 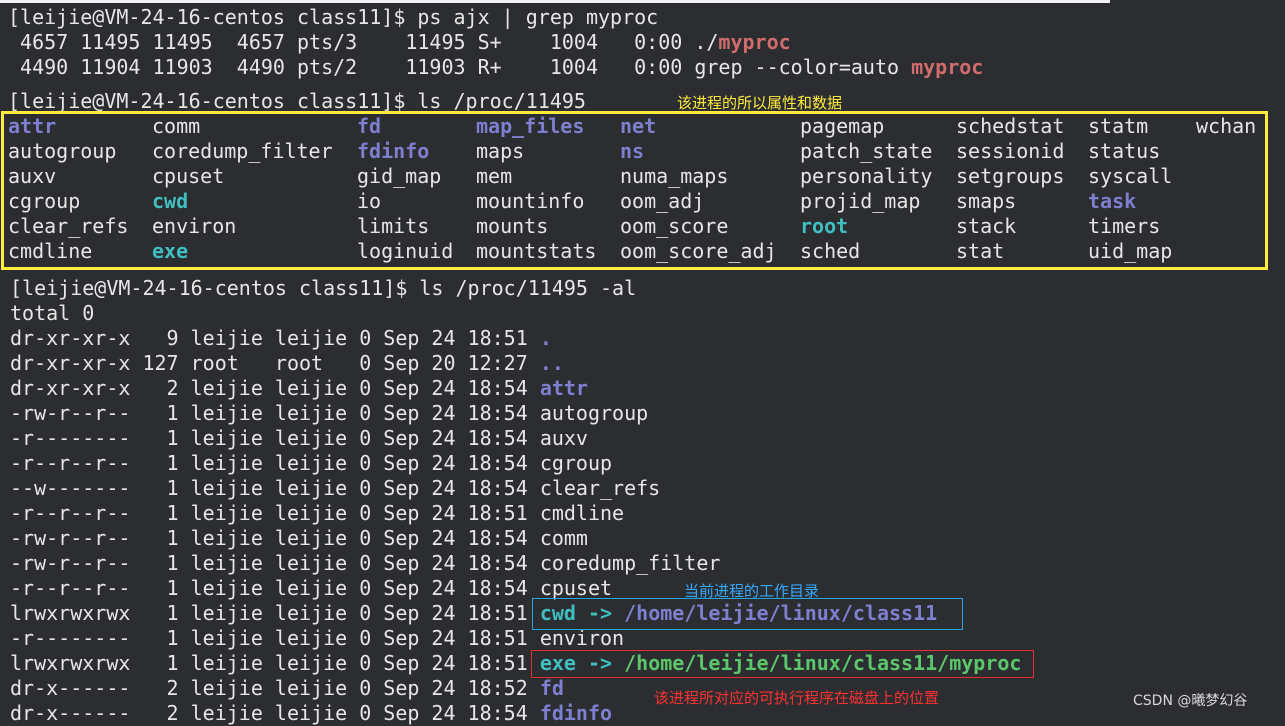 What do you see at coordinates (986, 201) in the screenshot?
I see `ls-entry: smaps` at bounding box center [986, 201].